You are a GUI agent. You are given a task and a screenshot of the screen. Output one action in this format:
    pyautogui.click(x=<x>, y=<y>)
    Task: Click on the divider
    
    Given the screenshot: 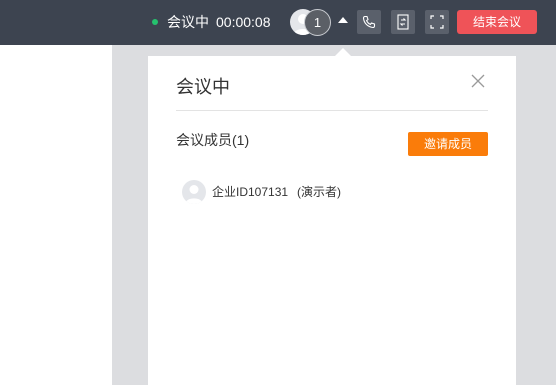 What is the action you would take?
    pyautogui.click(x=332, y=110)
    